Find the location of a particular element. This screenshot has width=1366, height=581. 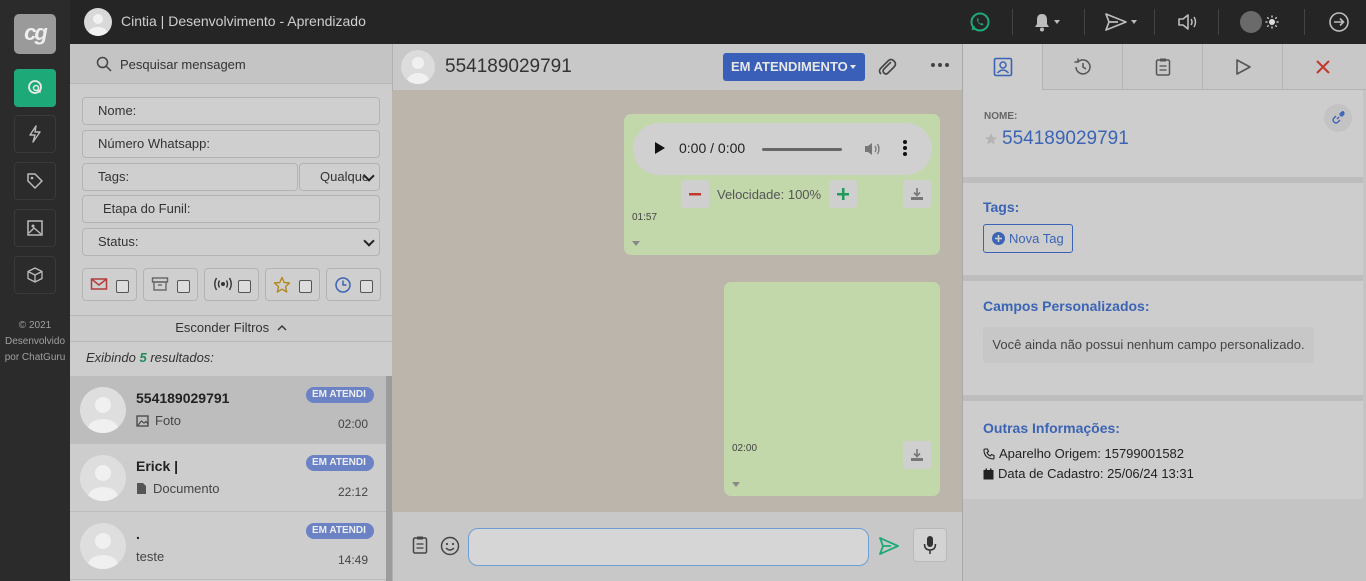

minus-icon is located at coordinates (695, 194).